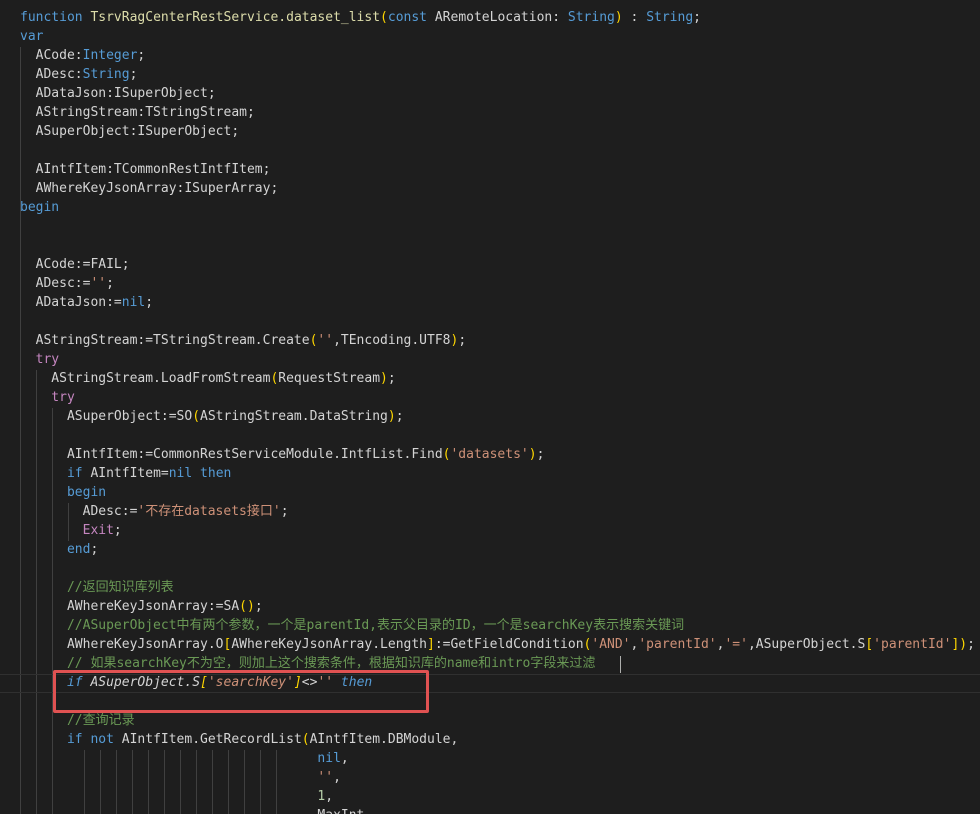 Image resolution: width=980 pixels, height=814 pixels. What do you see at coordinates (130, 606) in the screenshot?
I see `code-token: AWhereKeyJsonArray:=SA` at bounding box center [130, 606].